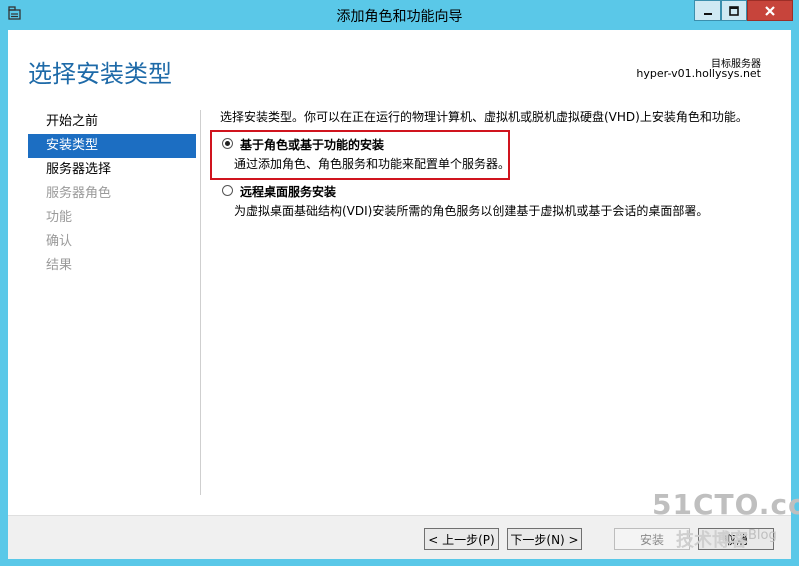 This screenshot has width=799, height=566. I want to click on wizard-nav: 开始之前 安装类型 服务器选择 服务器角色 功能 确认 结果, so click(112, 194).